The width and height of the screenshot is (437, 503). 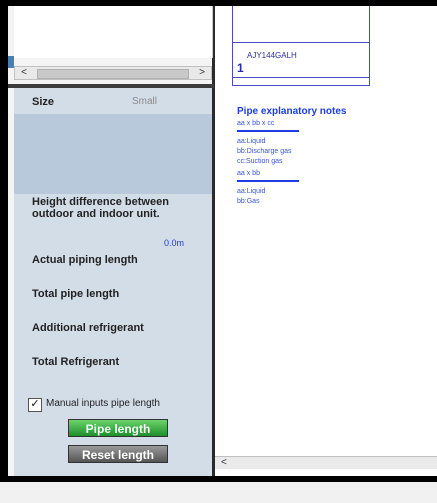 What do you see at coordinates (248, 201) in the screenshot?
I see `note-item: bb:Gas` at bounding box center [248, 201].